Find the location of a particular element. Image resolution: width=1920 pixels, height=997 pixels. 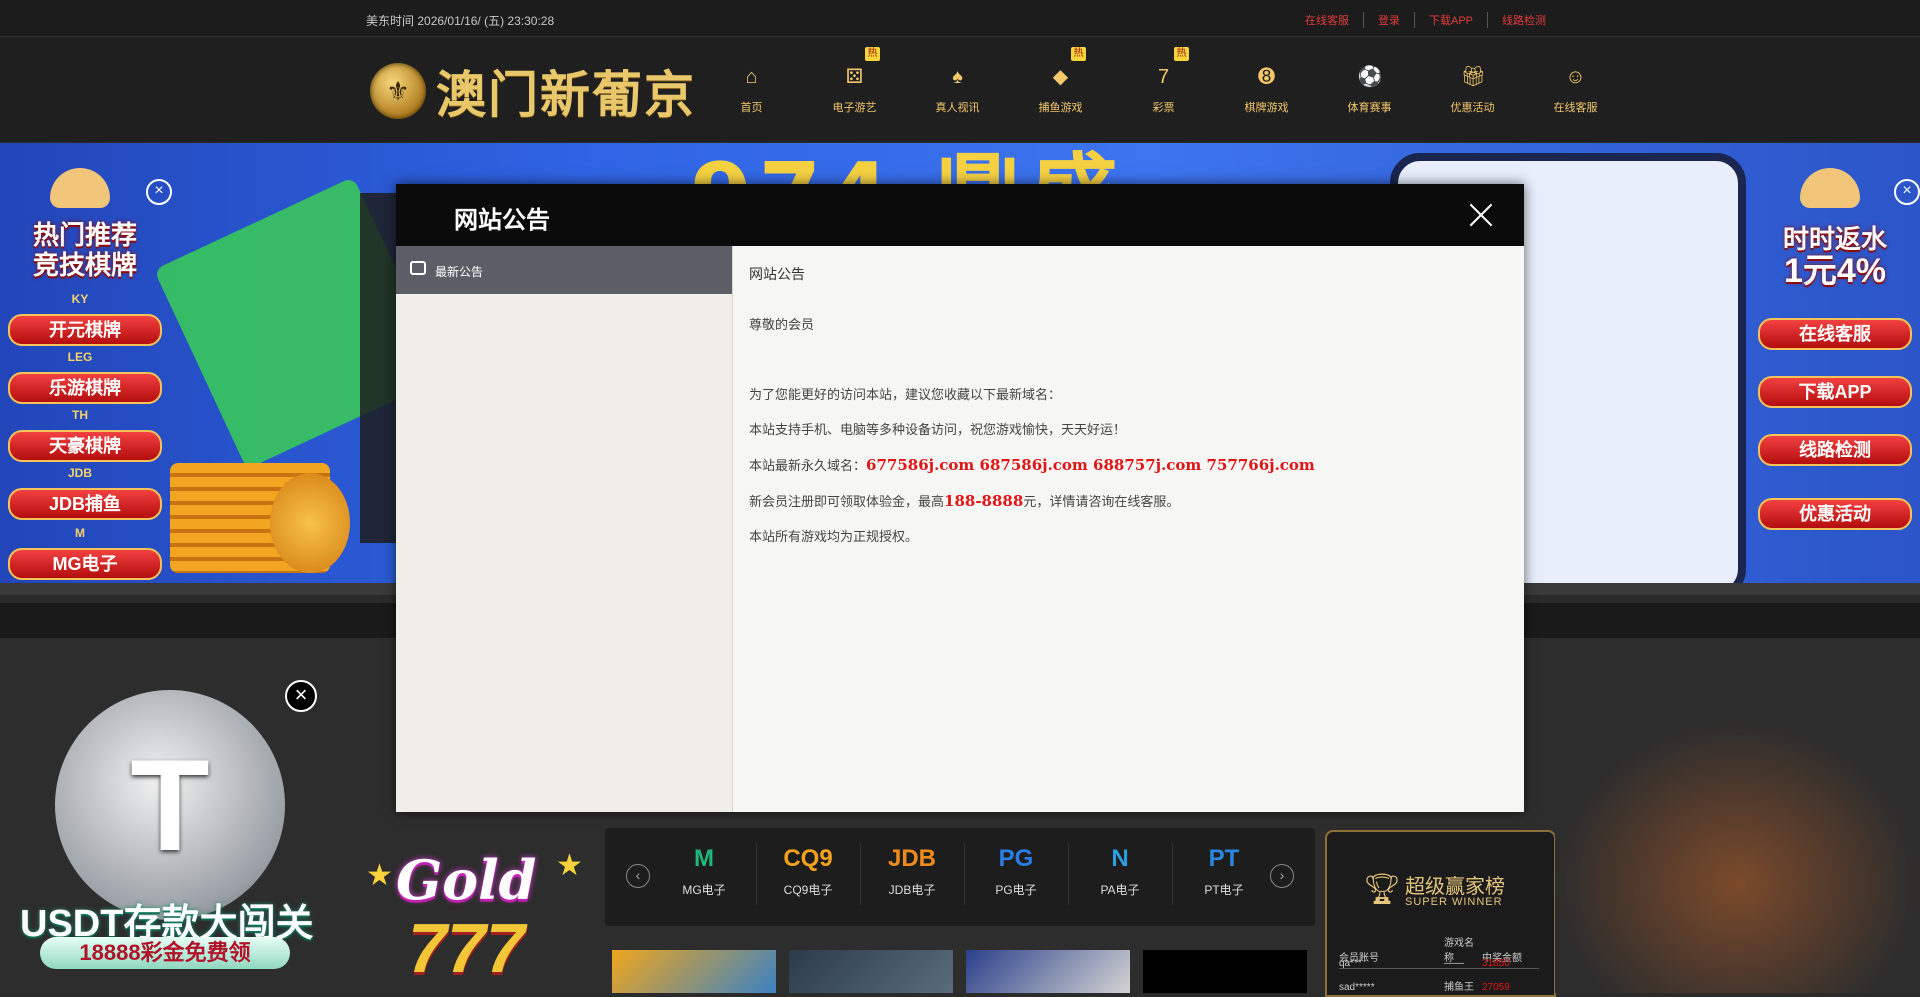

chevron-right-icon: › is located at coordinates (1282, 876).